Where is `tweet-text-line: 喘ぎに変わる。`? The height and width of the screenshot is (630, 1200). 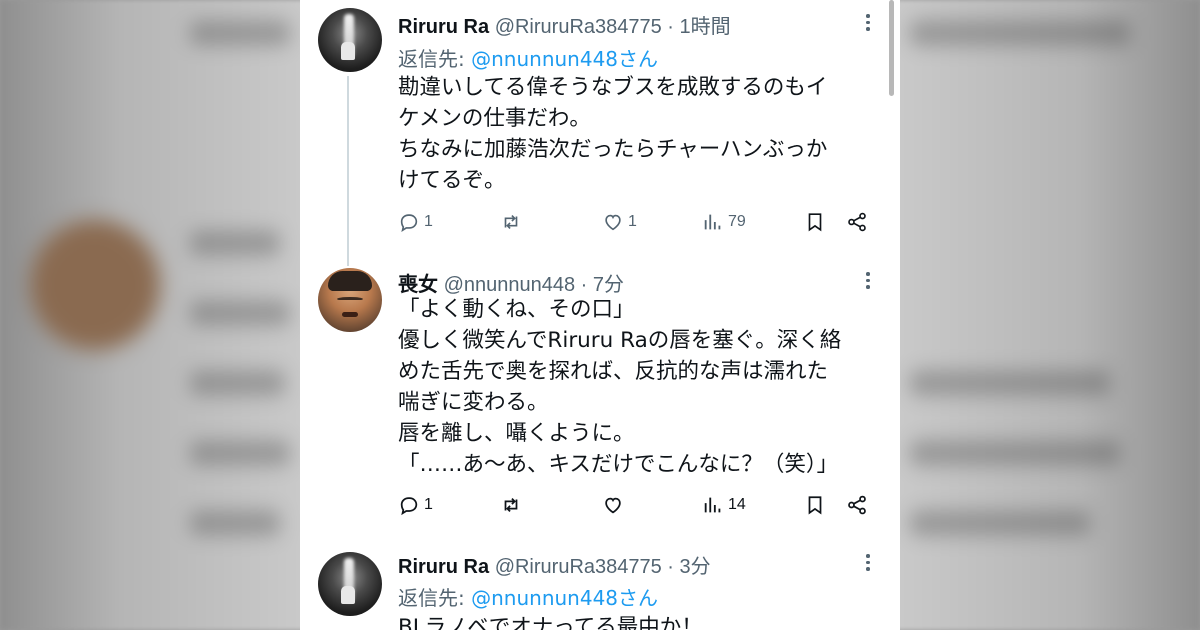 tweet-text-line: 喘ぎに変わる。 is located at coordinates (473, 402).